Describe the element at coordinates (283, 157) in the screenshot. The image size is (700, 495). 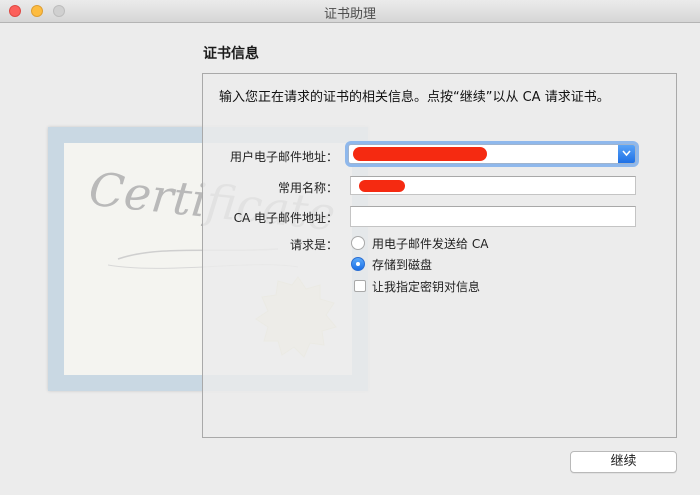
I see `email-label: 用户电子邮件地址：` at that location.